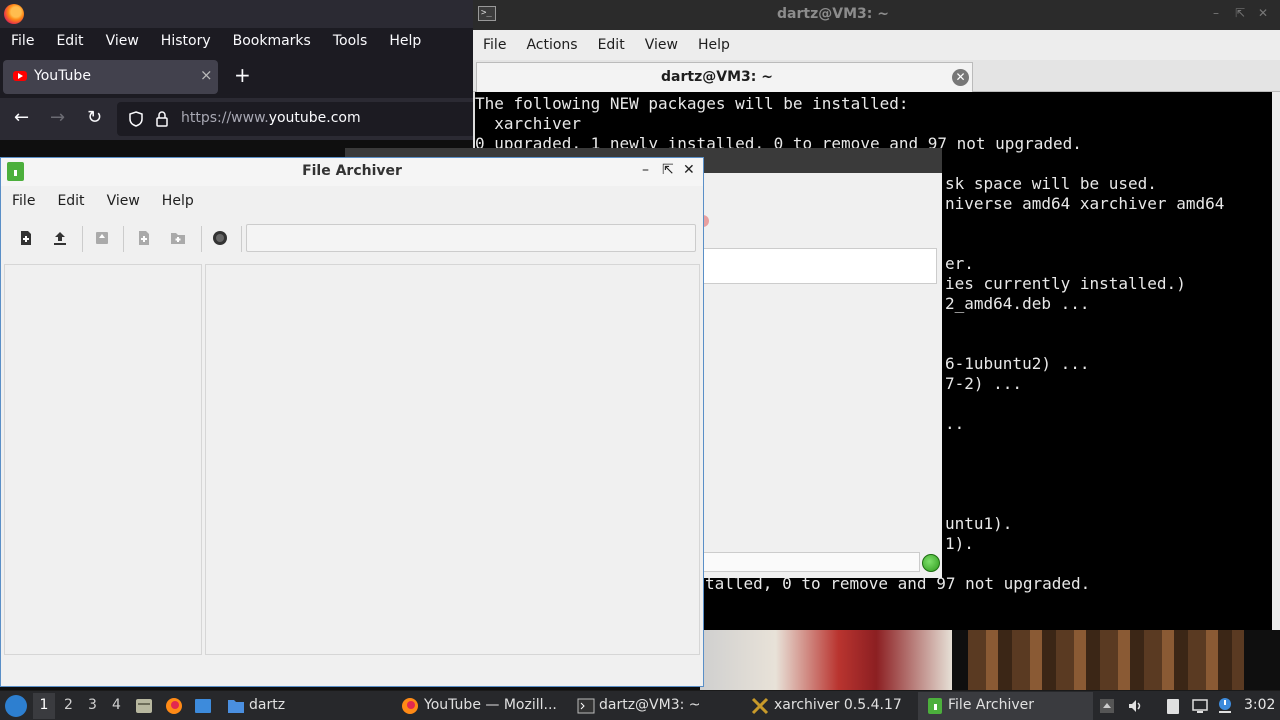 The height and width of the screenshot is (720, 1280). What do you see at coordinates (1259, 705) in the screenshot?
I see `clock: 3:02` at bounding box center [1259, 705].